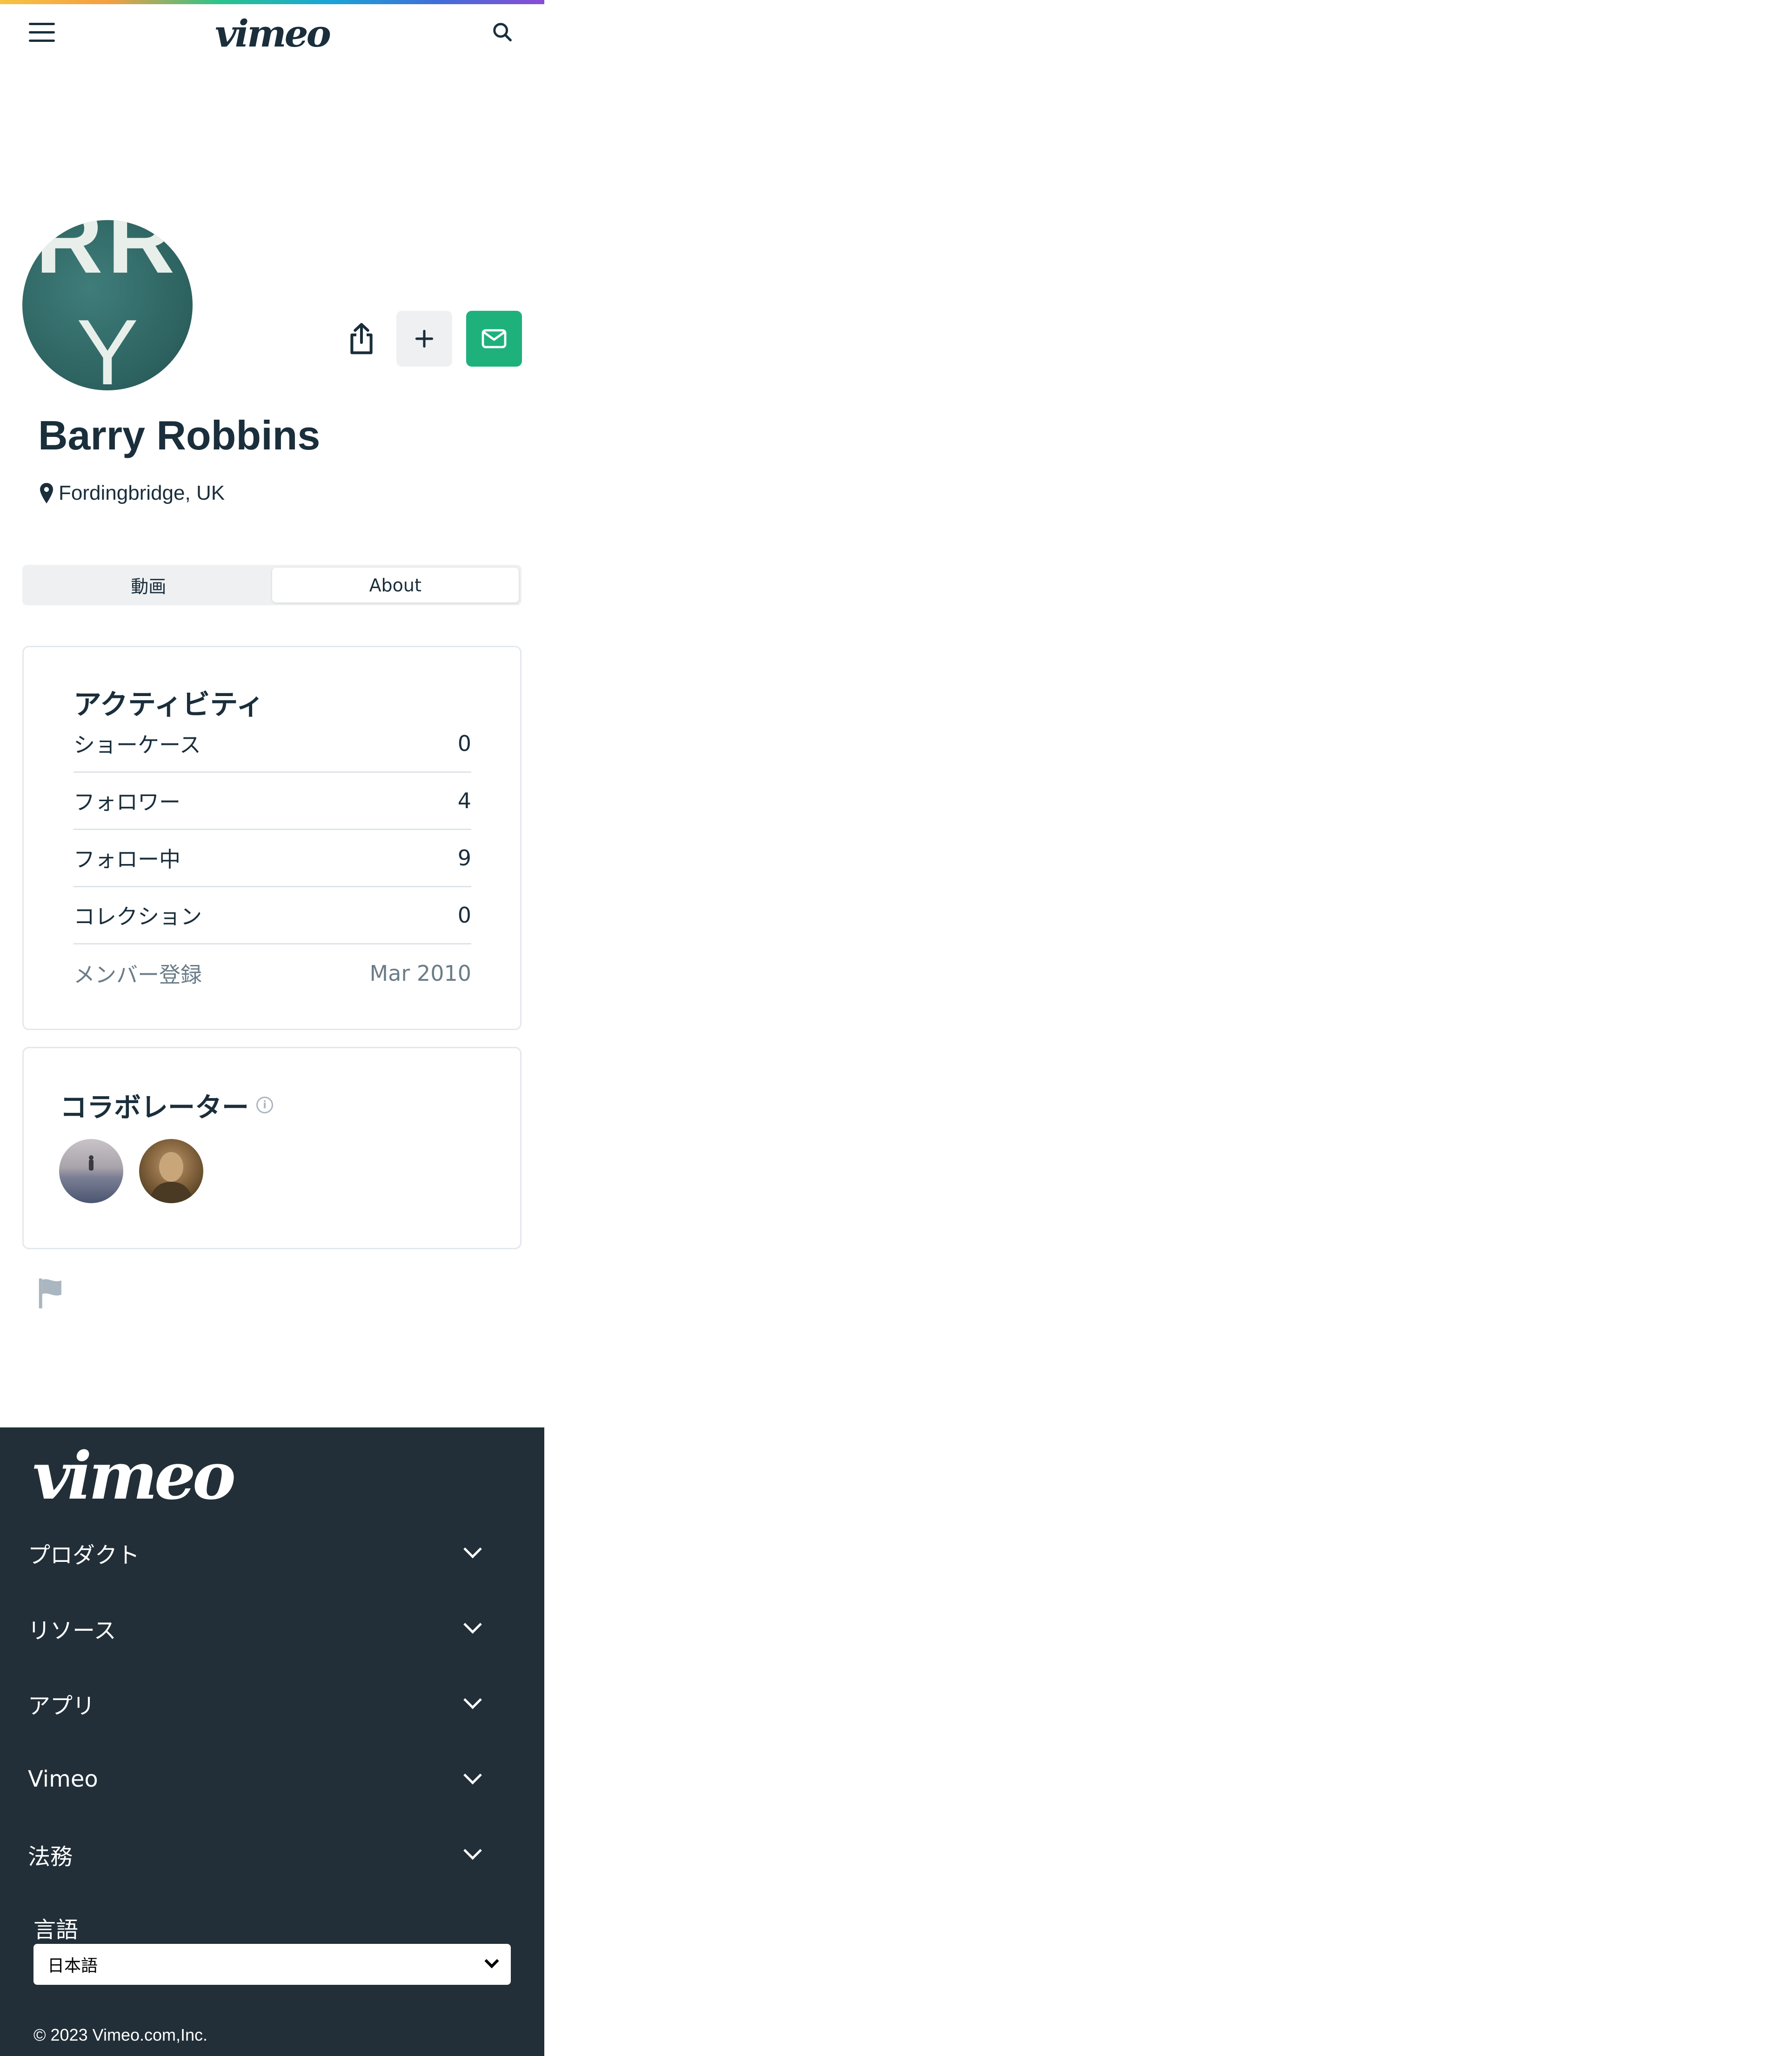 The height and width of the screenshot is (2056, 1792). Describe the element at coordinates (265, 1105) in the screenshot. I see `info-icon: i` at that location.